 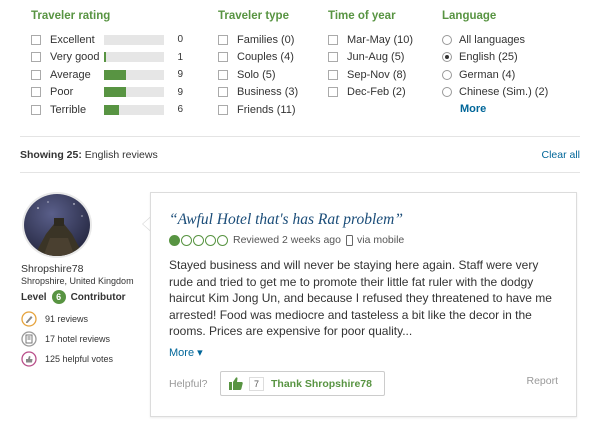 What do you see at coordinates (266, 39) in the screenshot?
I see `type-label: Families (0)` at bounding box center [266, 39].